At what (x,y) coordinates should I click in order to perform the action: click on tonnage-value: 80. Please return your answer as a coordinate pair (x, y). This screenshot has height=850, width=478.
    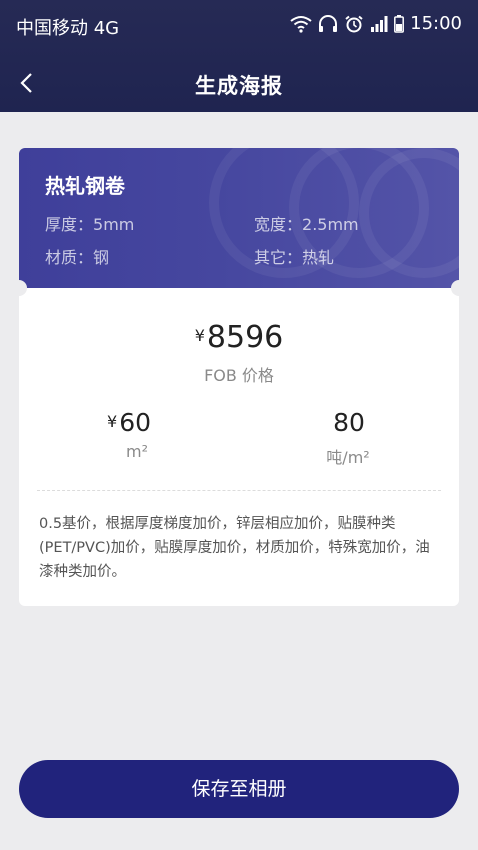
    Looking at the image, I should click on (349, 422).